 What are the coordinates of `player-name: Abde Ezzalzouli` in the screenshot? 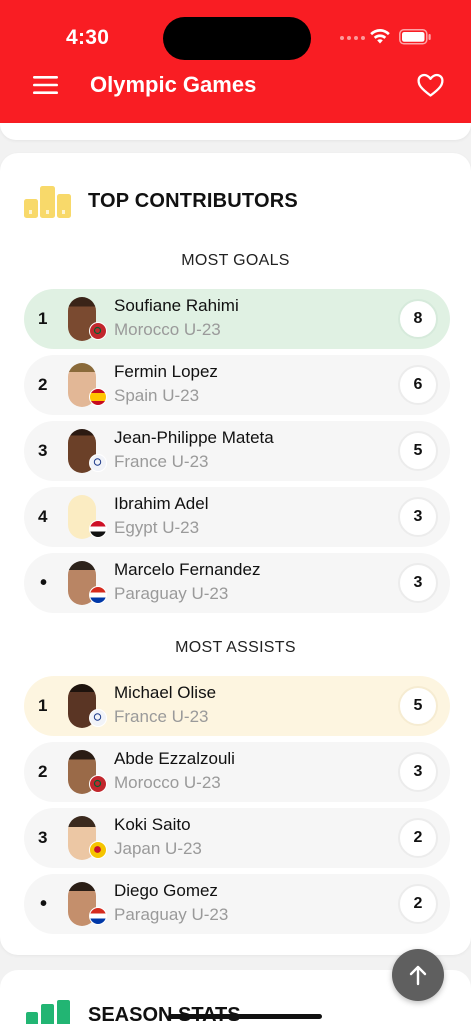 It's located at (174, 758).